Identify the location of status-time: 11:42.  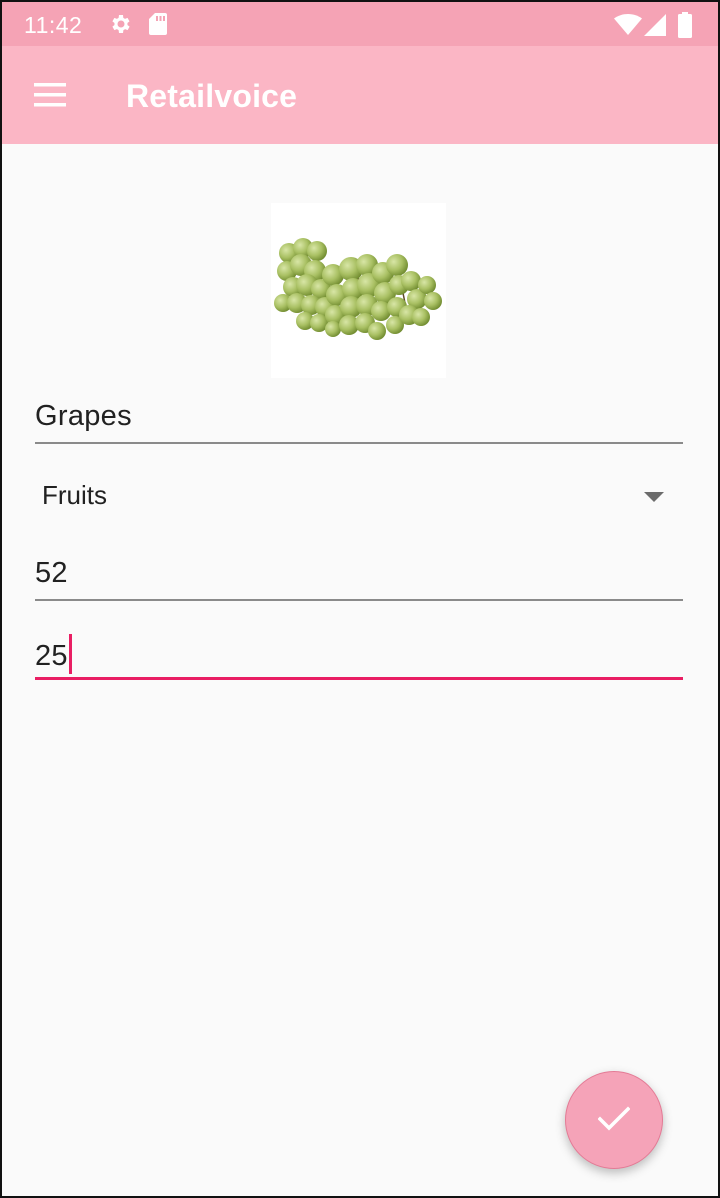
(53, 25).